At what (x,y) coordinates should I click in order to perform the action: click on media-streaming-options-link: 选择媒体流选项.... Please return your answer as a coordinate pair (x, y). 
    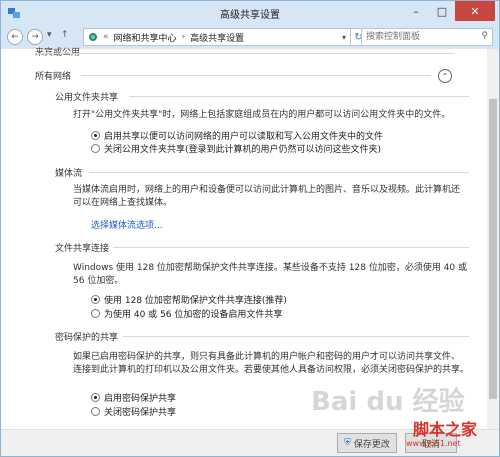
    Looking at the image, I should click on (127, 224).